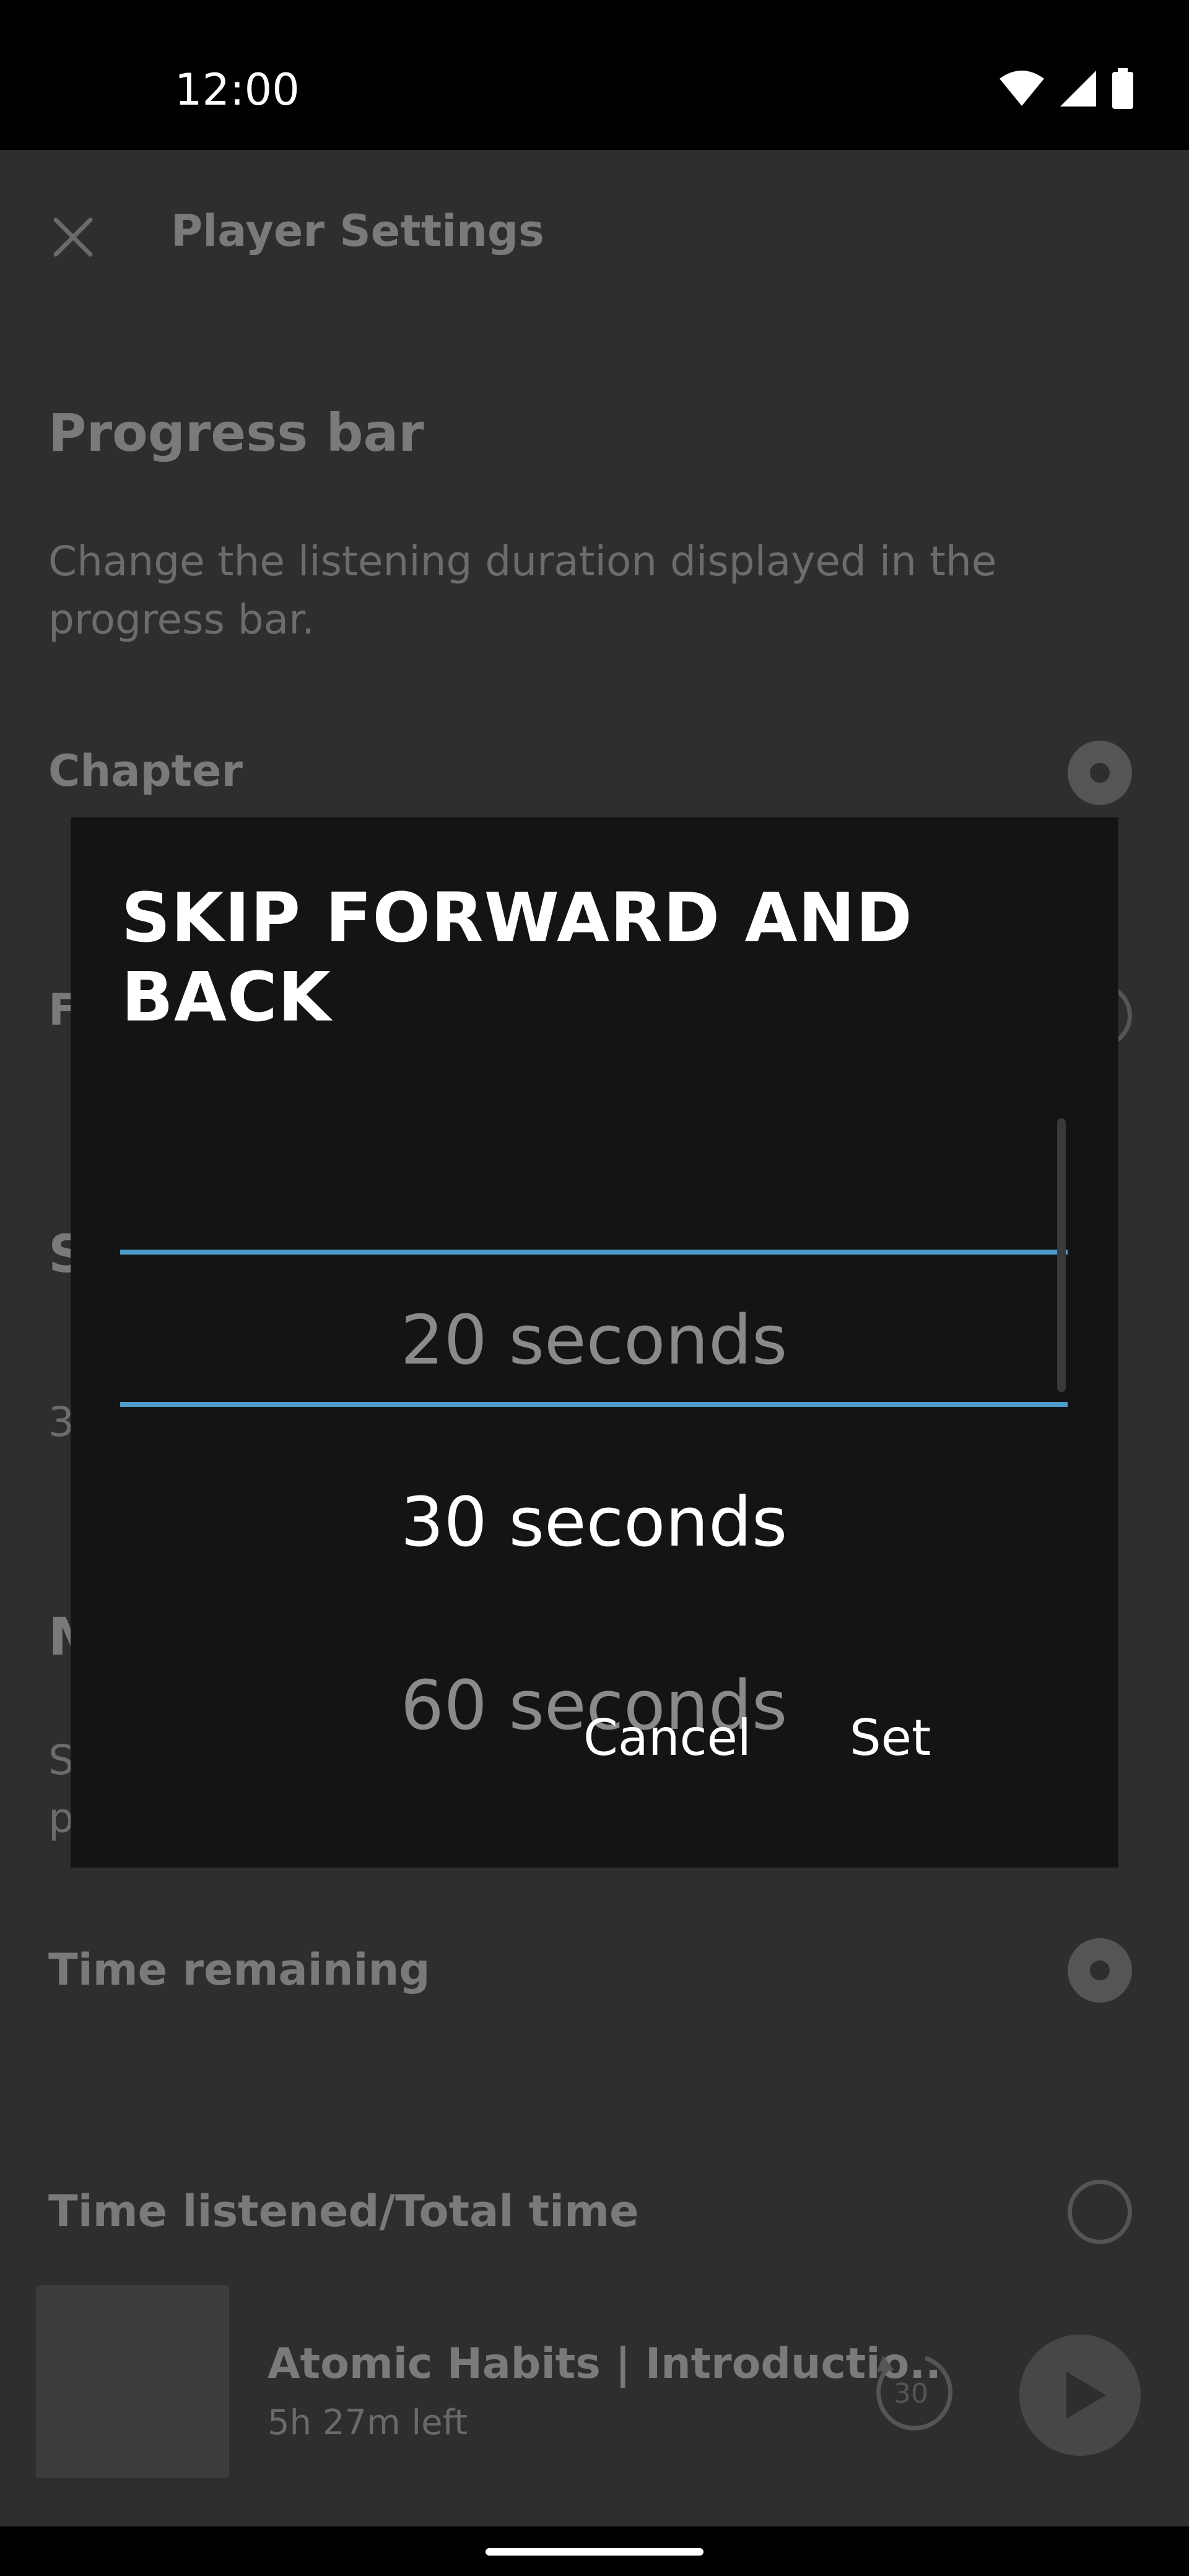 The image size is (1189, 2576). I want to click on picker-selection-line-top, so click(594, 1252).